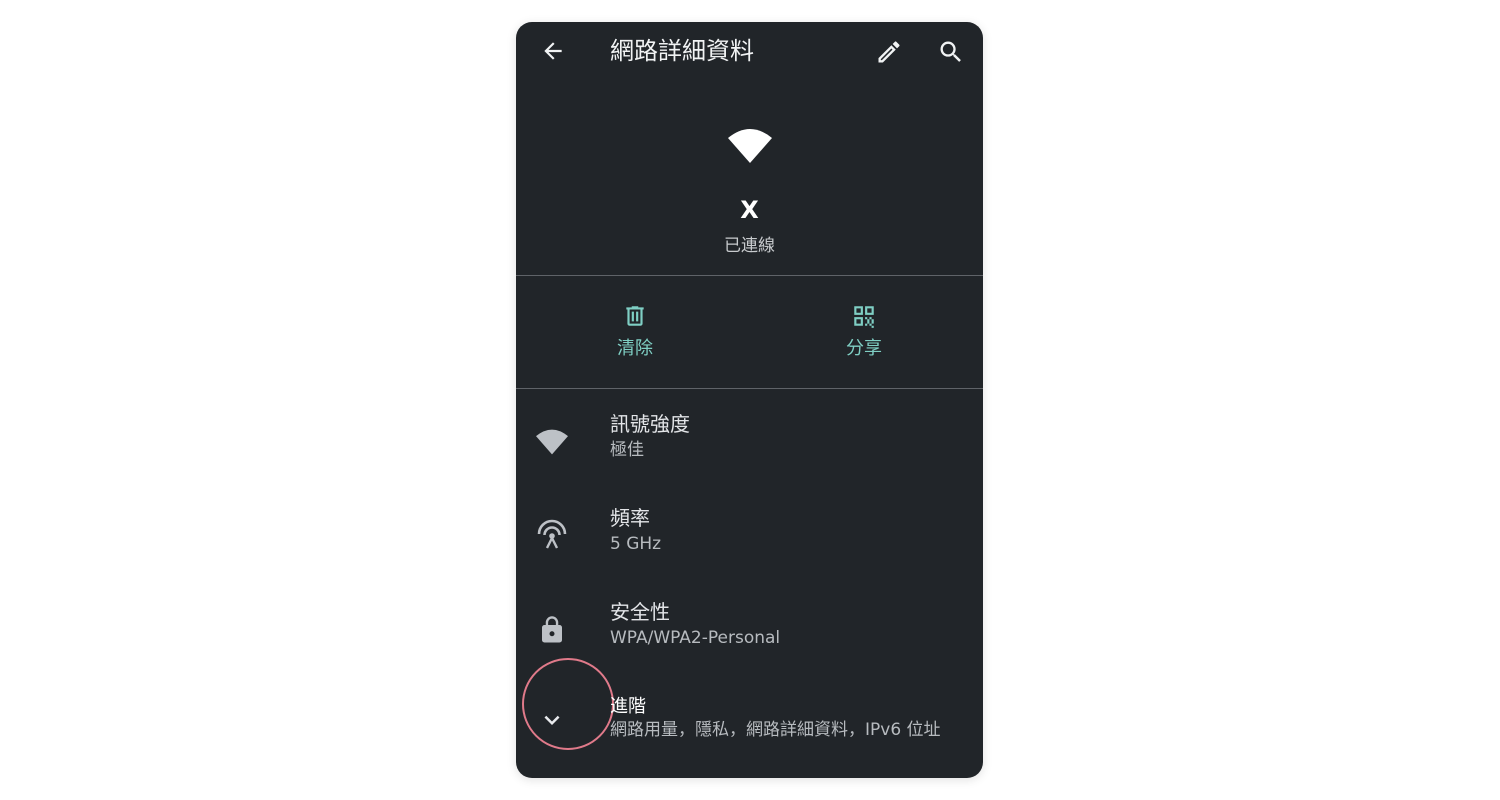  I want to click on signal-strength-row: 訊號強度 極佳, so click(749, 448).